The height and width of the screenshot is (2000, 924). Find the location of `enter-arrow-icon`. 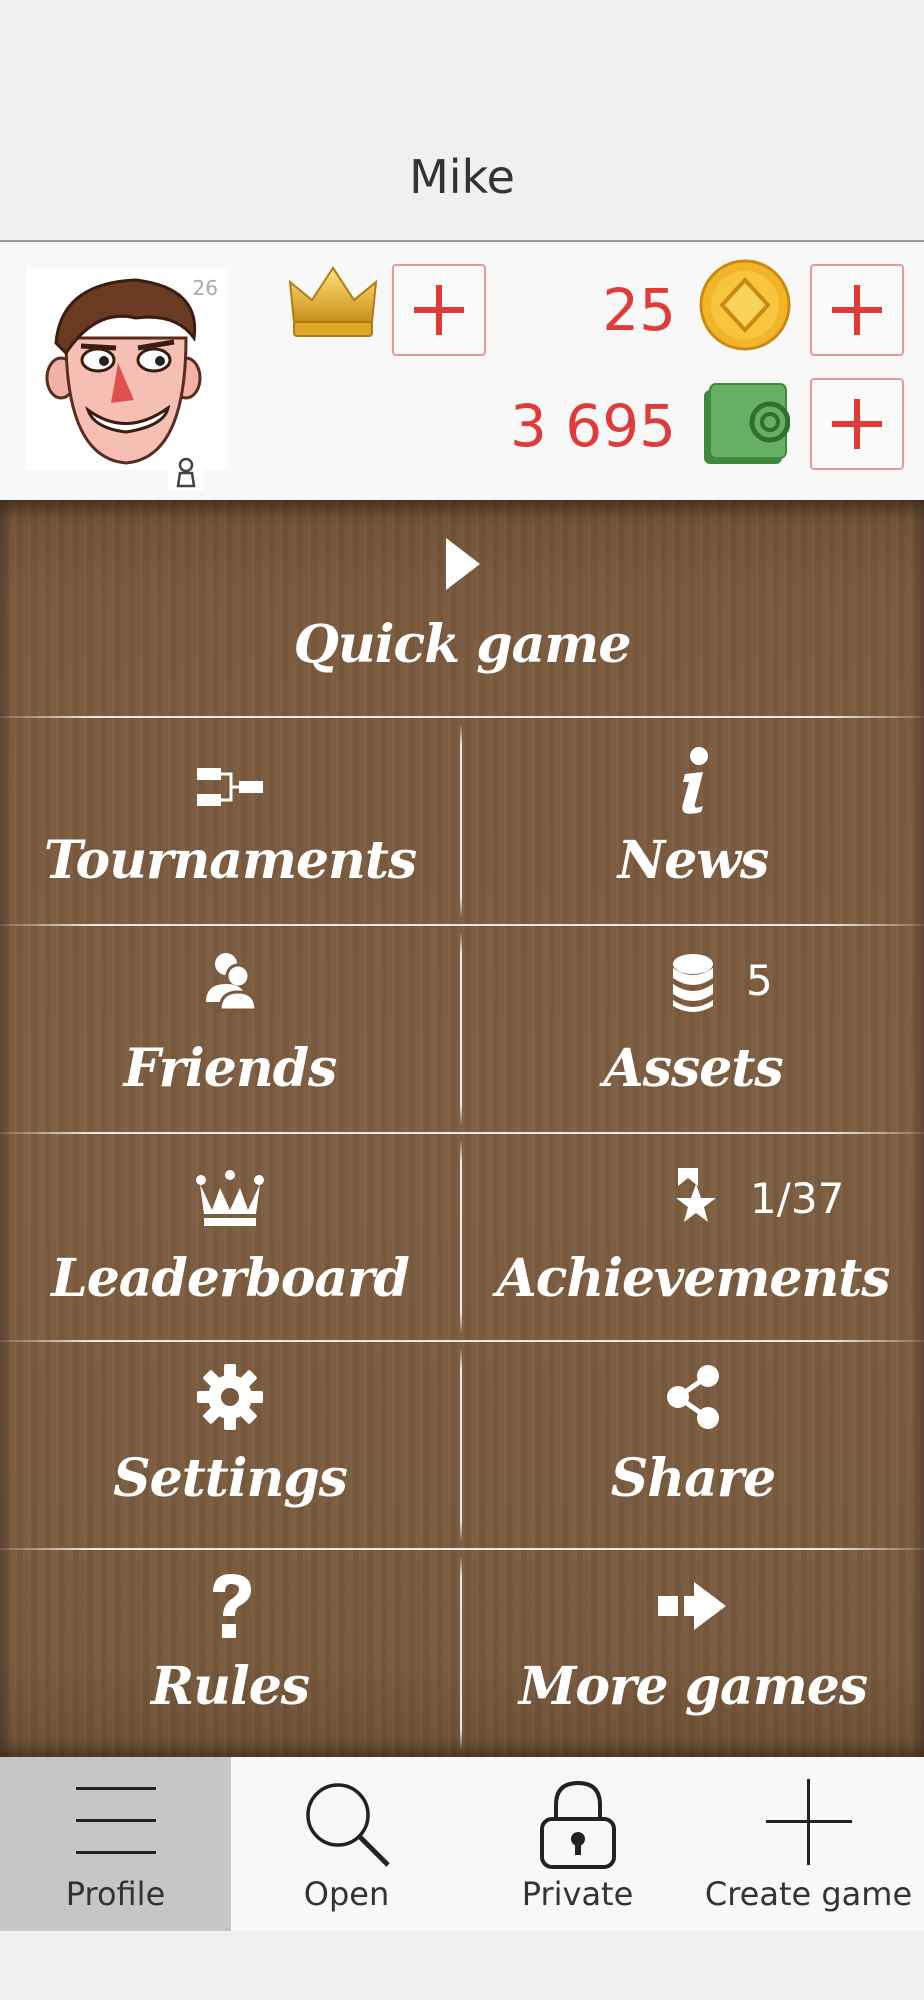

enter-arrow-icon is located at coordinates (693, 1608).